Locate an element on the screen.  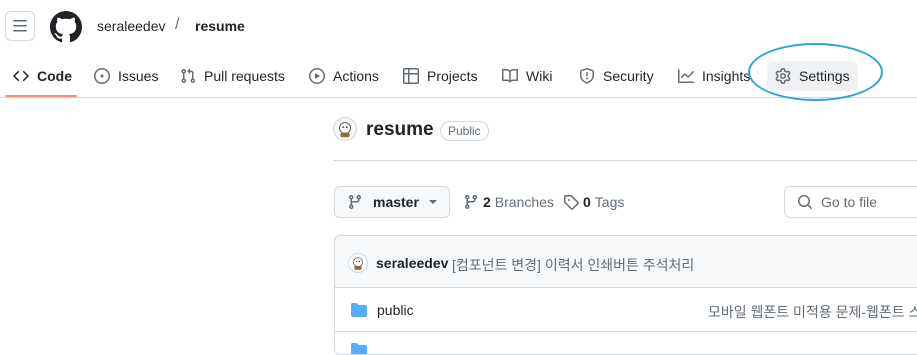
tab-projects: Projects is located at coordinates (440, 76).